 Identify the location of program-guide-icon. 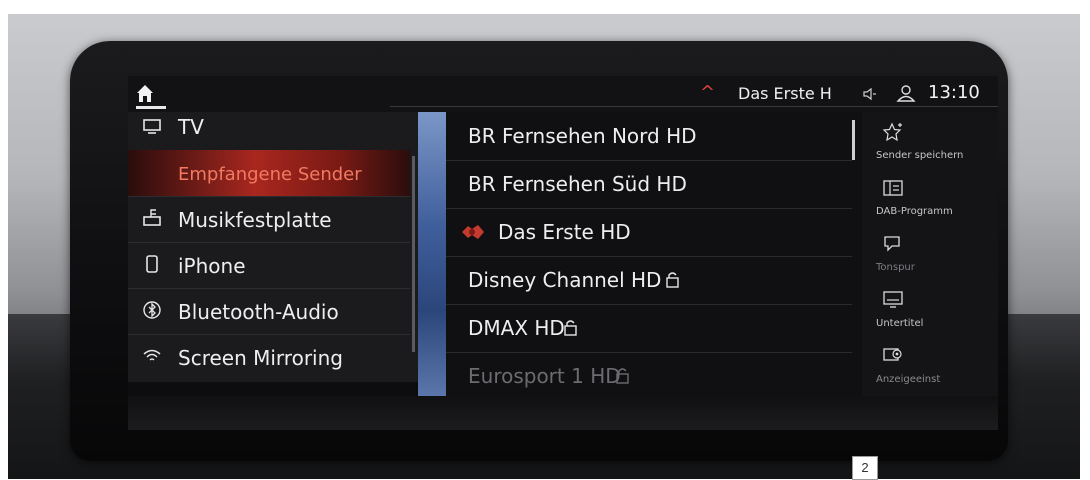
(893, 188).